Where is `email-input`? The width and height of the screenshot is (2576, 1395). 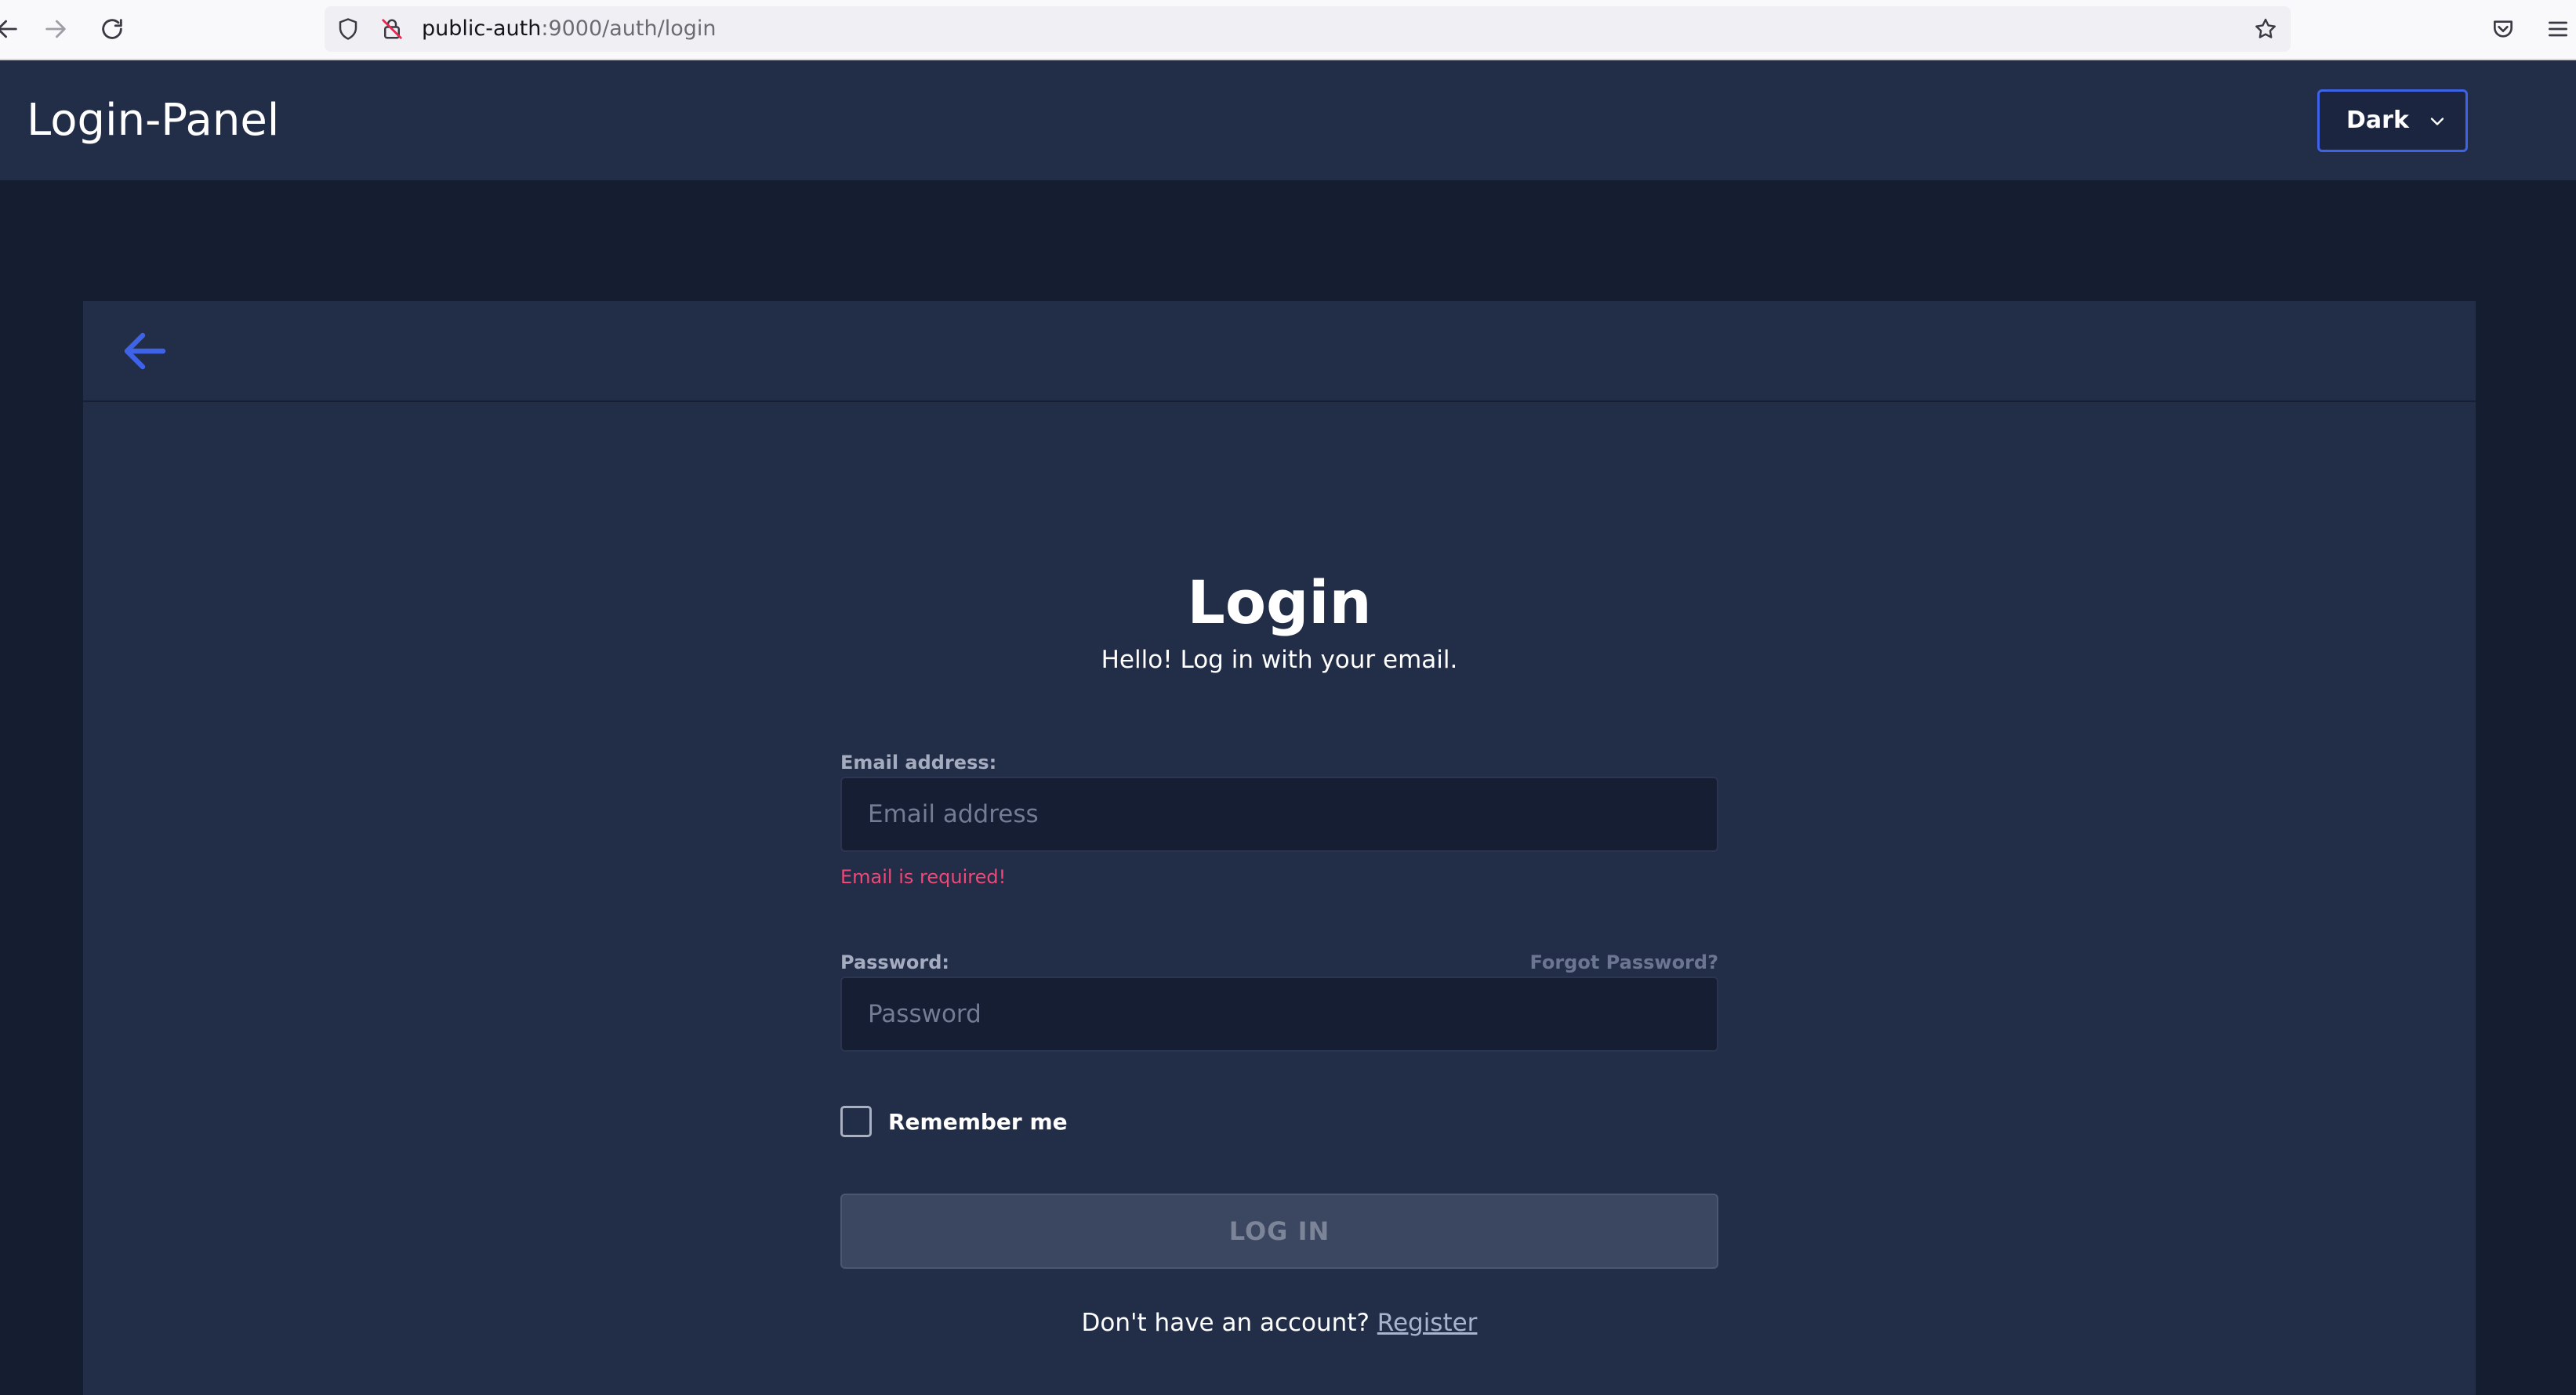
email-input is located at coordinates (1279, 814).